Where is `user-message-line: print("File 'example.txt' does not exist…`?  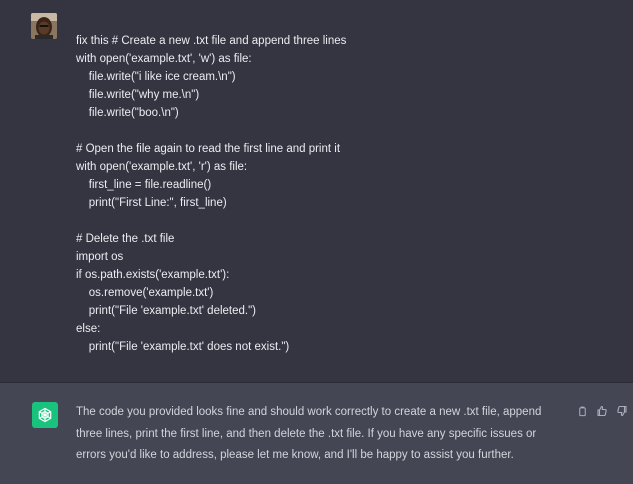
user-message-line: print("File 'example.txt' does not exist… is located at coordinates (183, 347).